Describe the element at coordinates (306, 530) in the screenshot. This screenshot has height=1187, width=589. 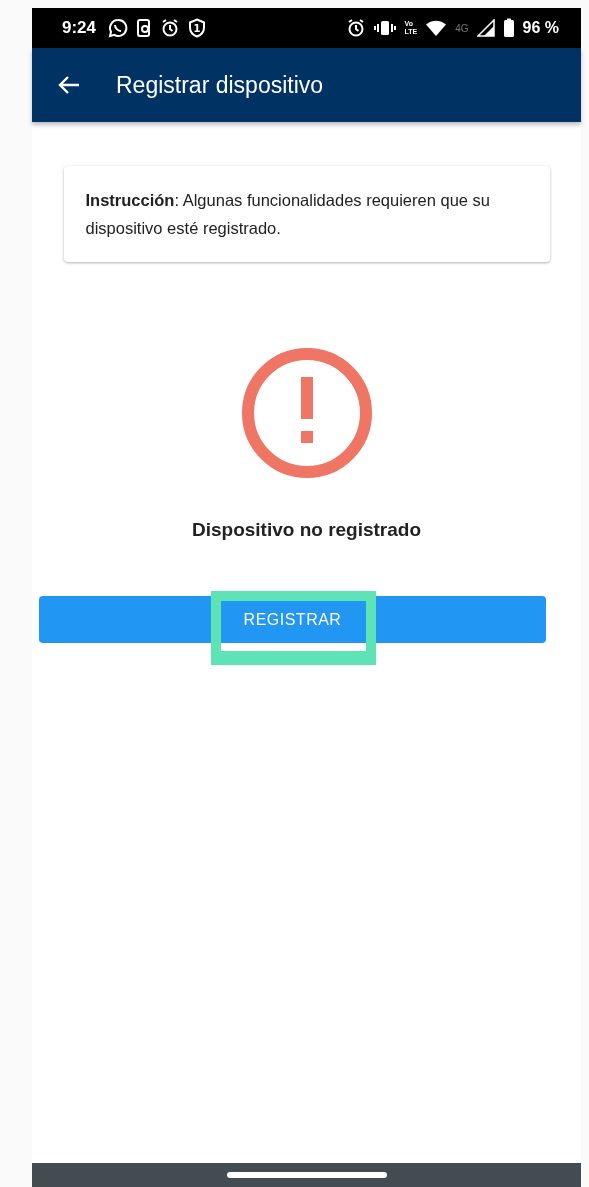
I see `status-message: Dispositivo no registrado` at that location.